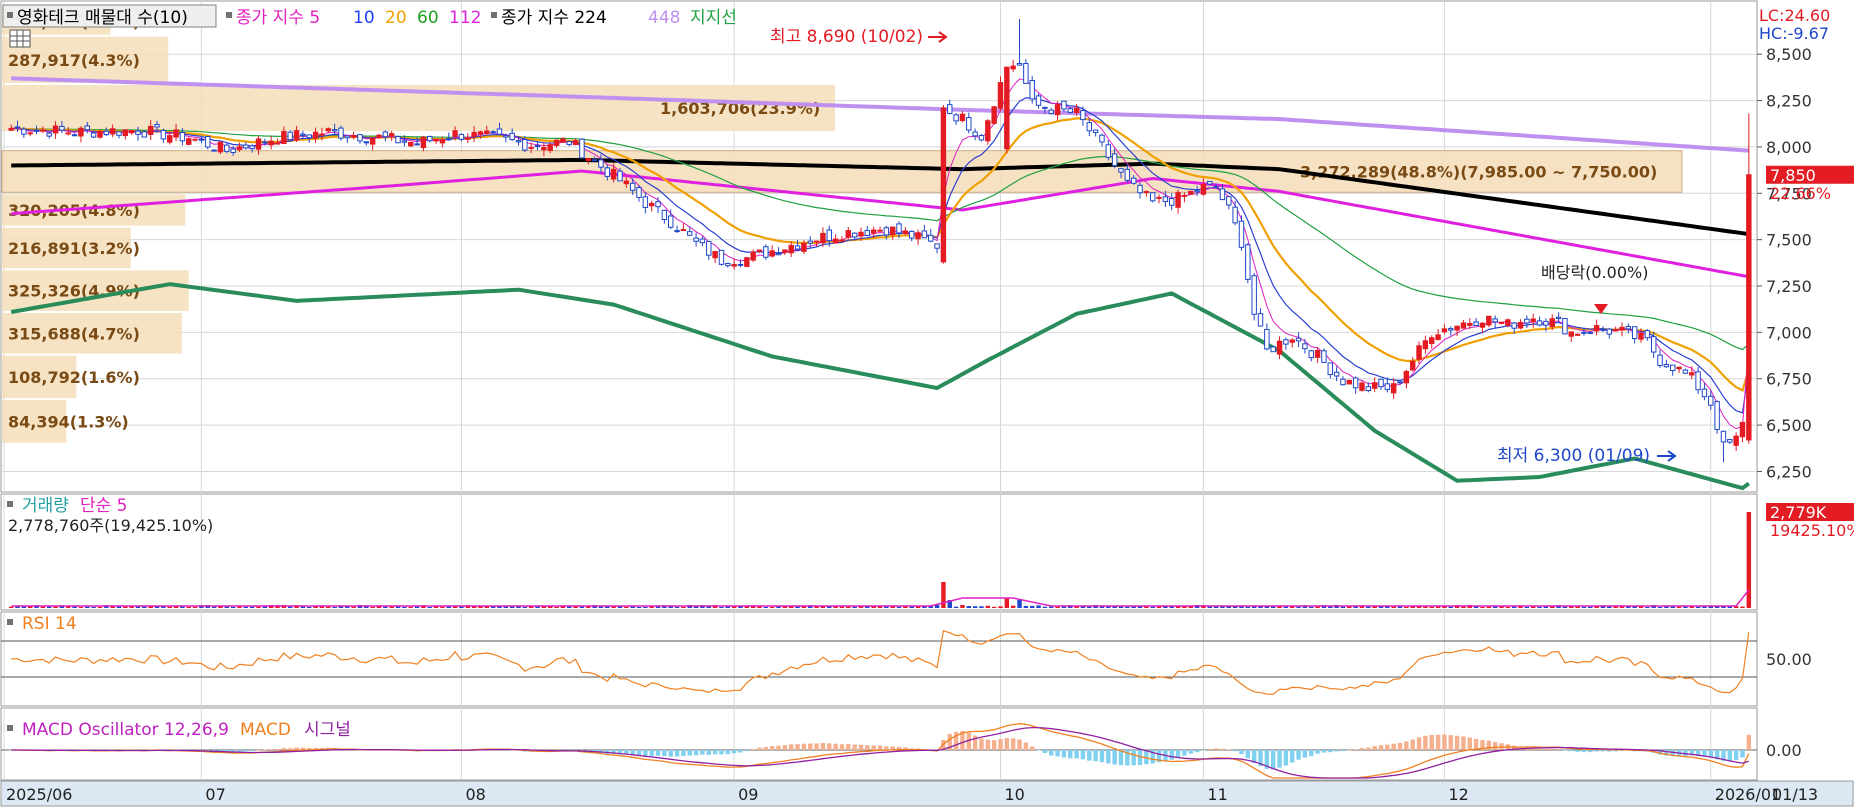  Describe the element at coordinates (20, 38) in the screenshot. I see `table-icon` at that location.